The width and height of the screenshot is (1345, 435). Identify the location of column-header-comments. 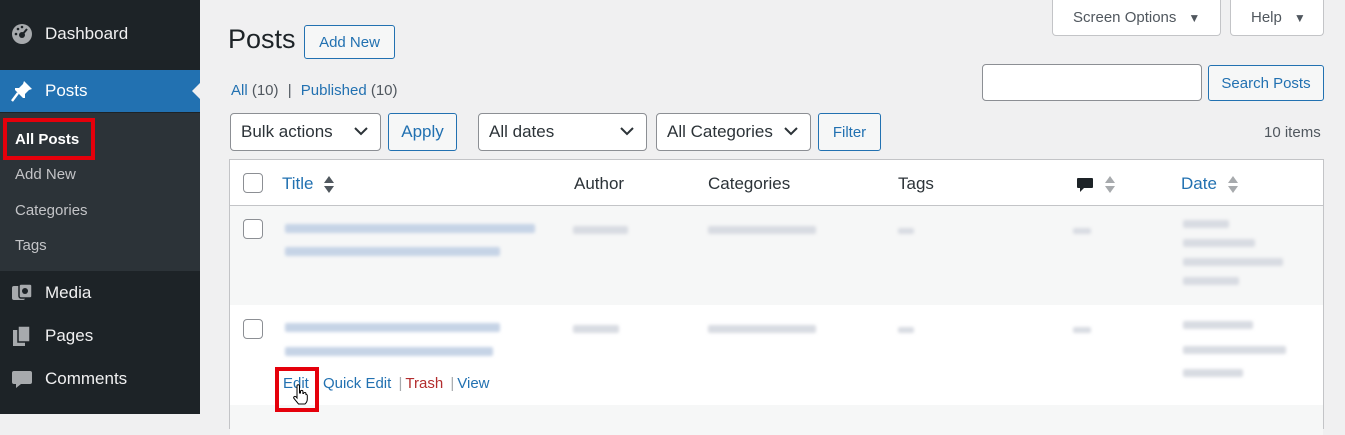
(1095, 184).